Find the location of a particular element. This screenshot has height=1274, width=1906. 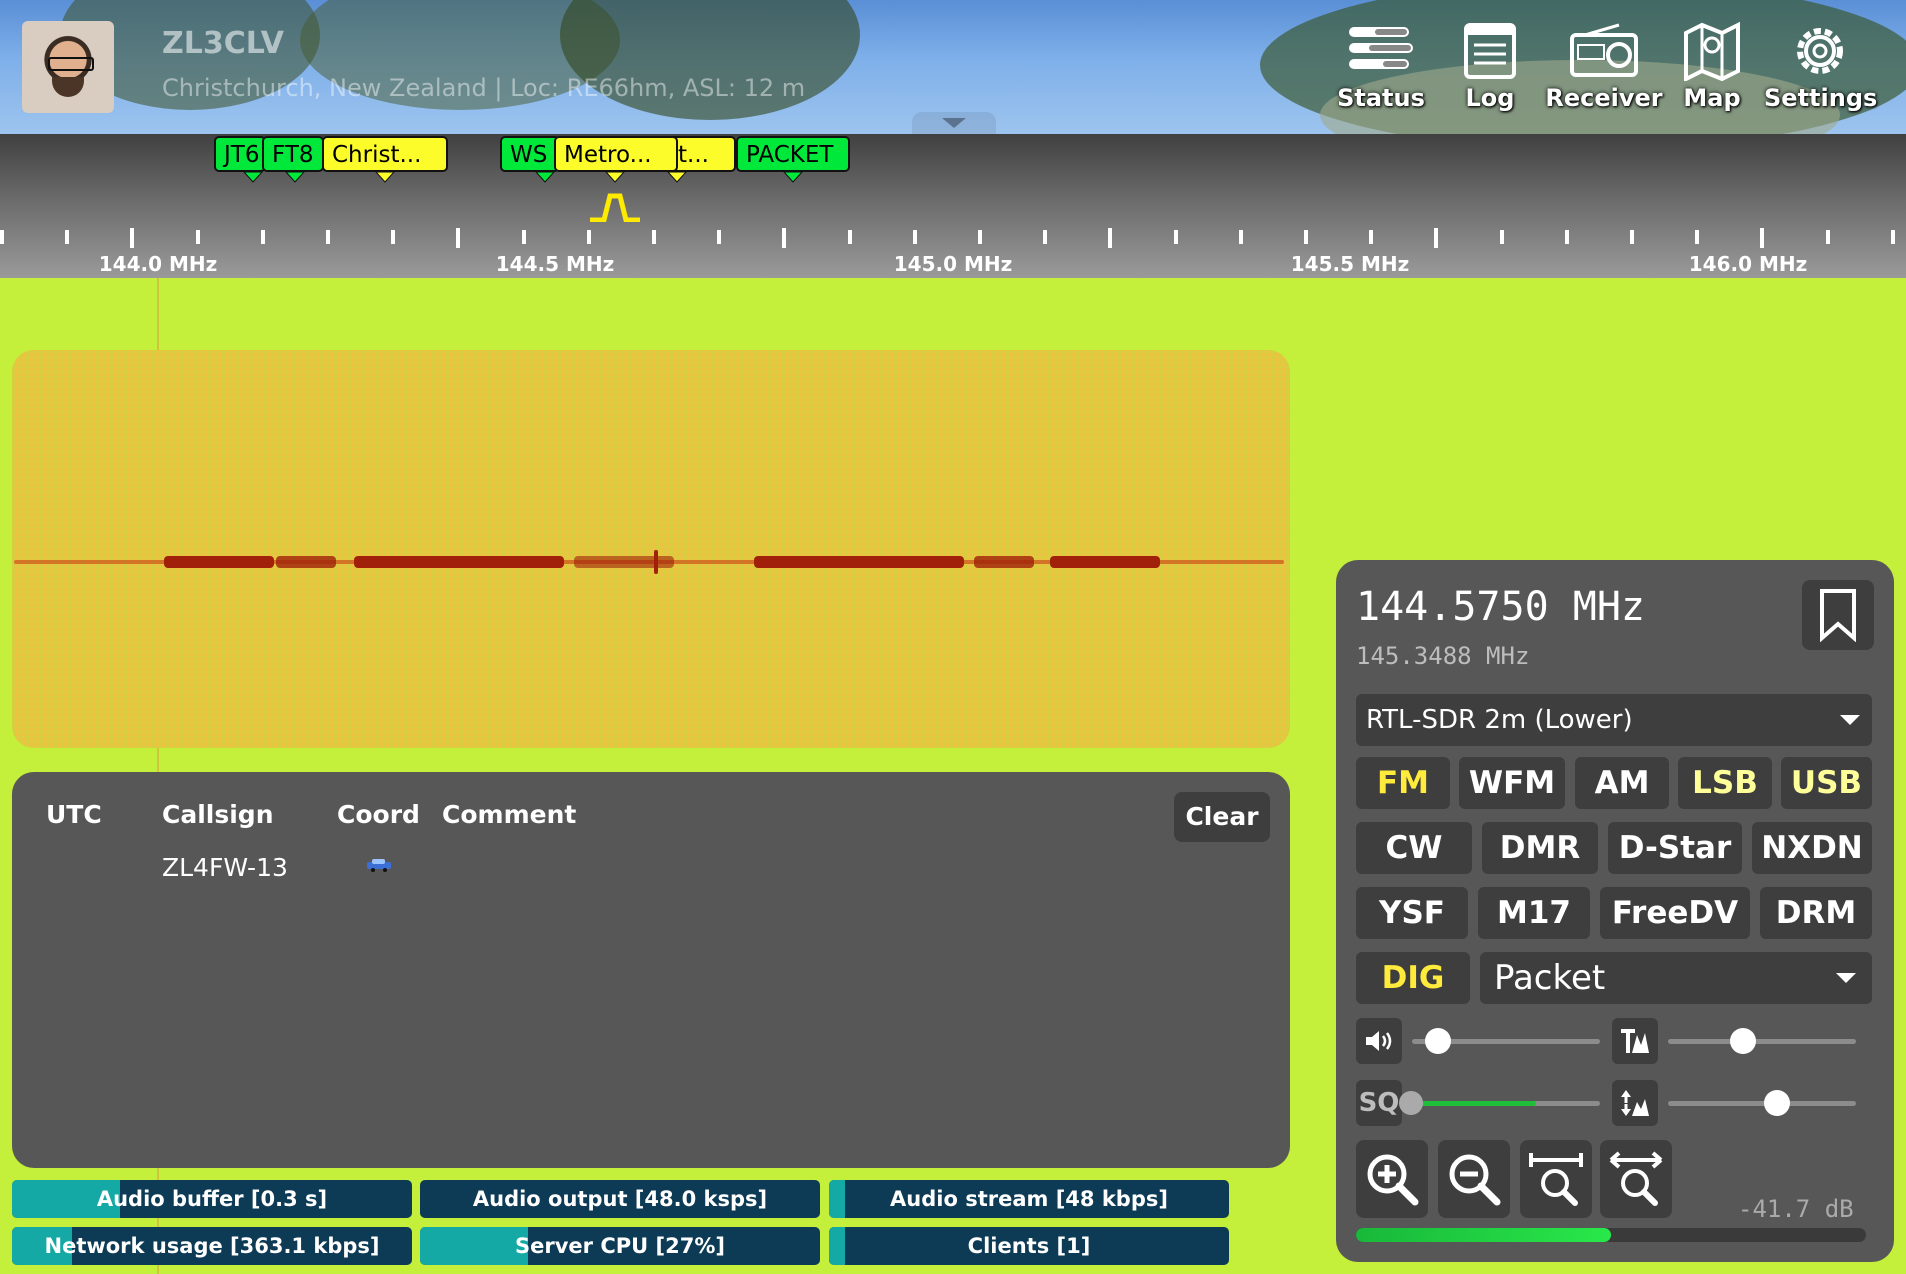

add-bookmark-button is located at coordinates (1838, 615).